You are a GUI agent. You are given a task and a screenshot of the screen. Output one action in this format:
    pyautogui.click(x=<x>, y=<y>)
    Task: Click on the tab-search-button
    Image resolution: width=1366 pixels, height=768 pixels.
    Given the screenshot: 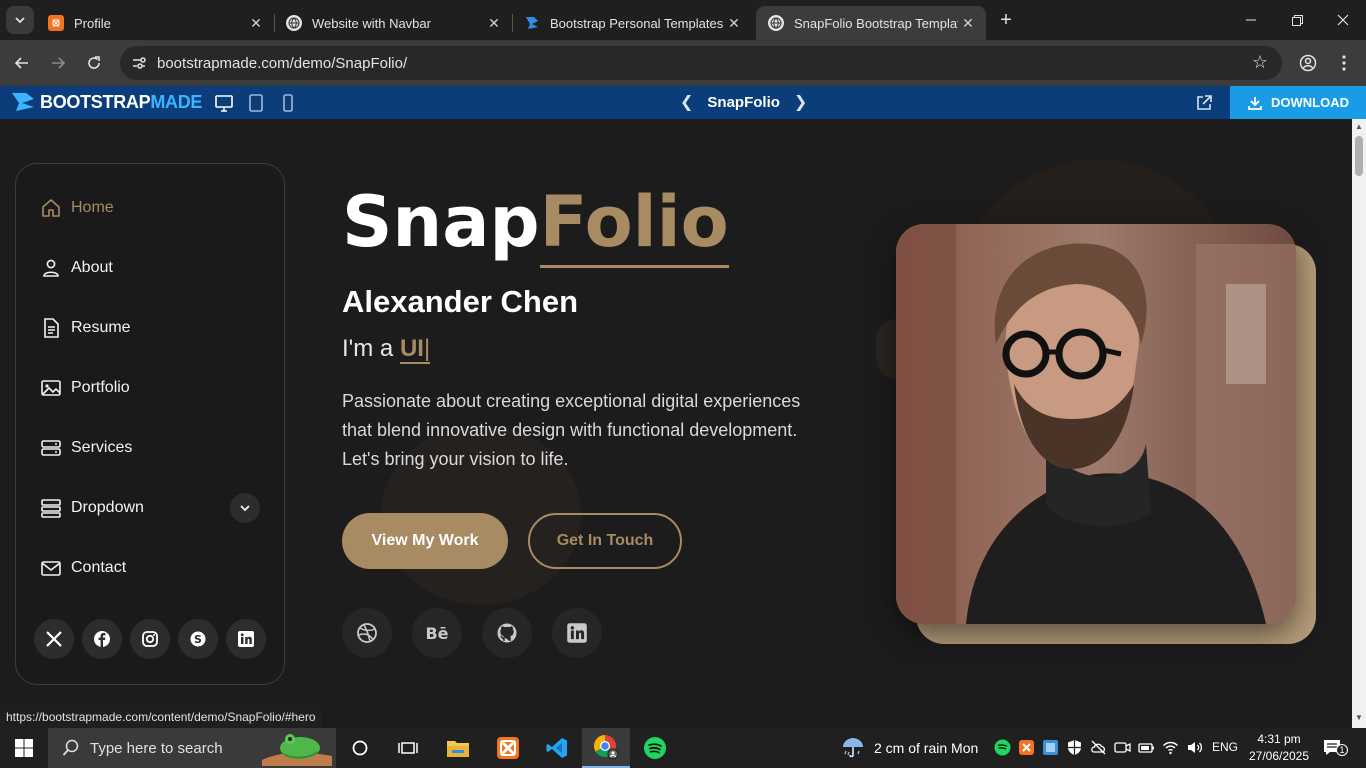 What is the action you would take?
    pyautogui.click(x=20, y=20)
    